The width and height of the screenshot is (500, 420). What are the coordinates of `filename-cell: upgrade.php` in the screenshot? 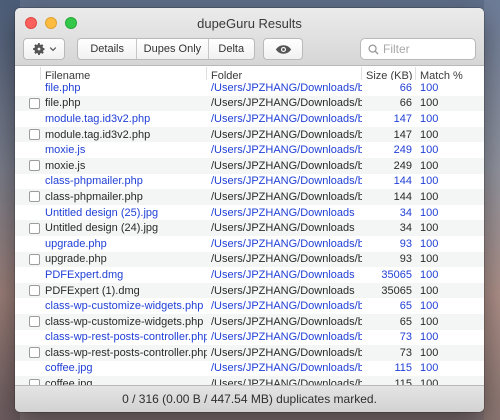 It's located at (76, 243).